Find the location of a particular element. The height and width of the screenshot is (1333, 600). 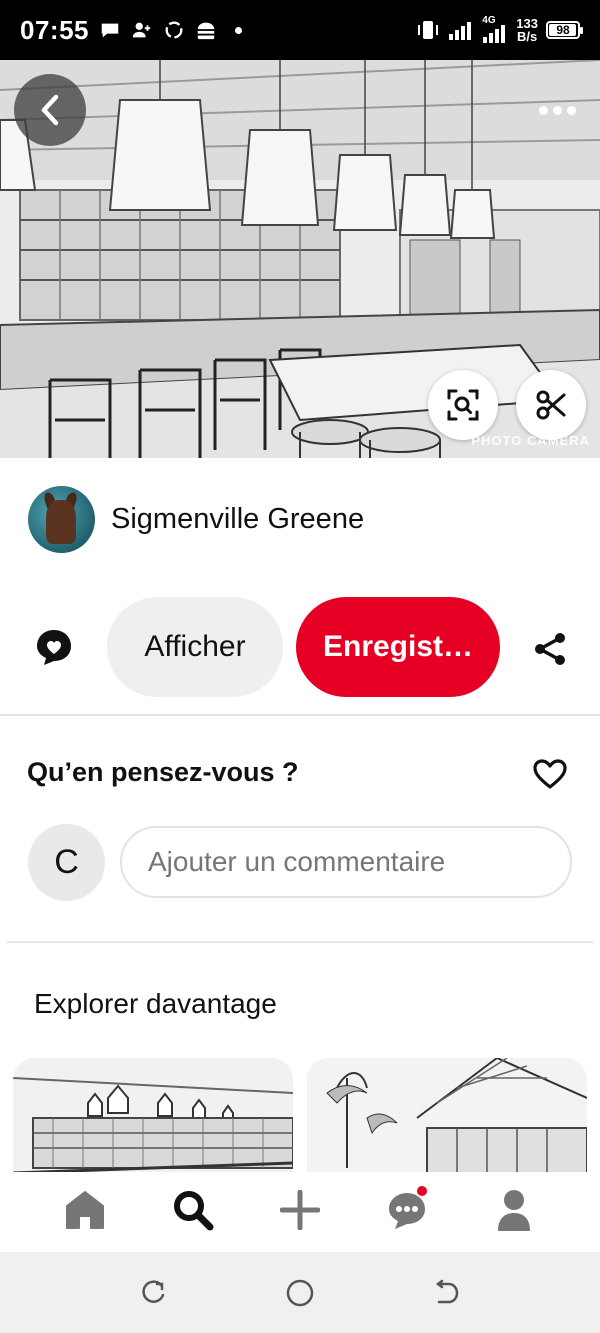

user-avatar: C is located at coordinates (66, 862).